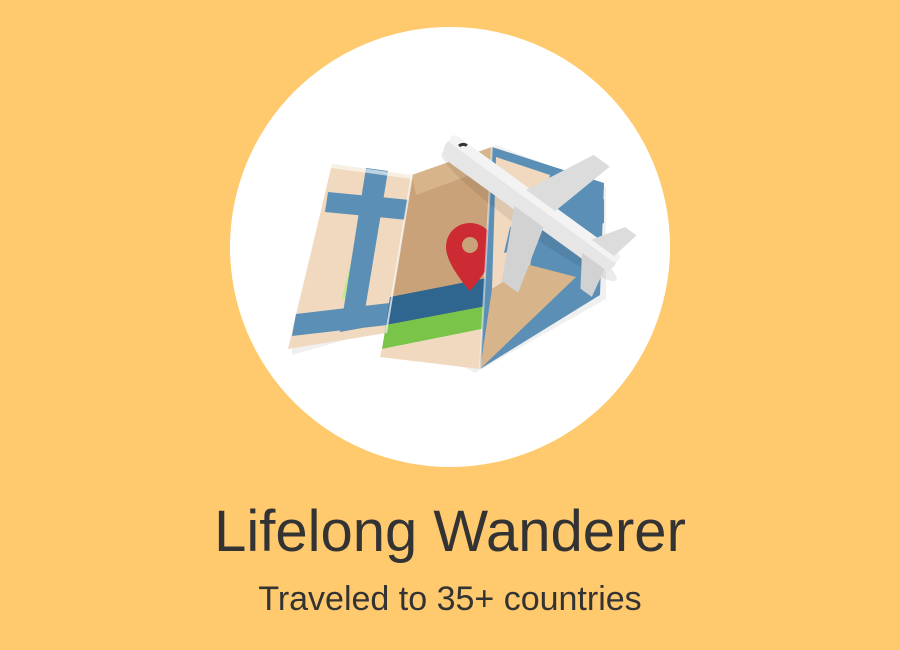  I want to click on badge-subtitle: Traveled to 35+ countries, so click(450, 599).